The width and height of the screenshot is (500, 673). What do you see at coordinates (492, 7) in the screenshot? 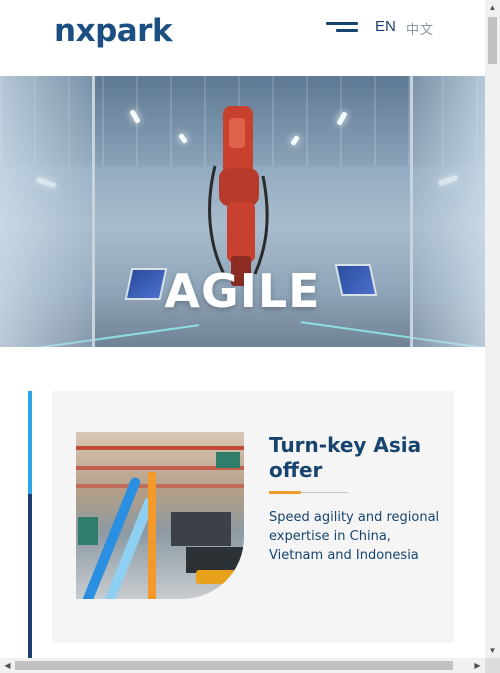
I see `arrow-up-icon: ▲` at bounding box center [492, 7].